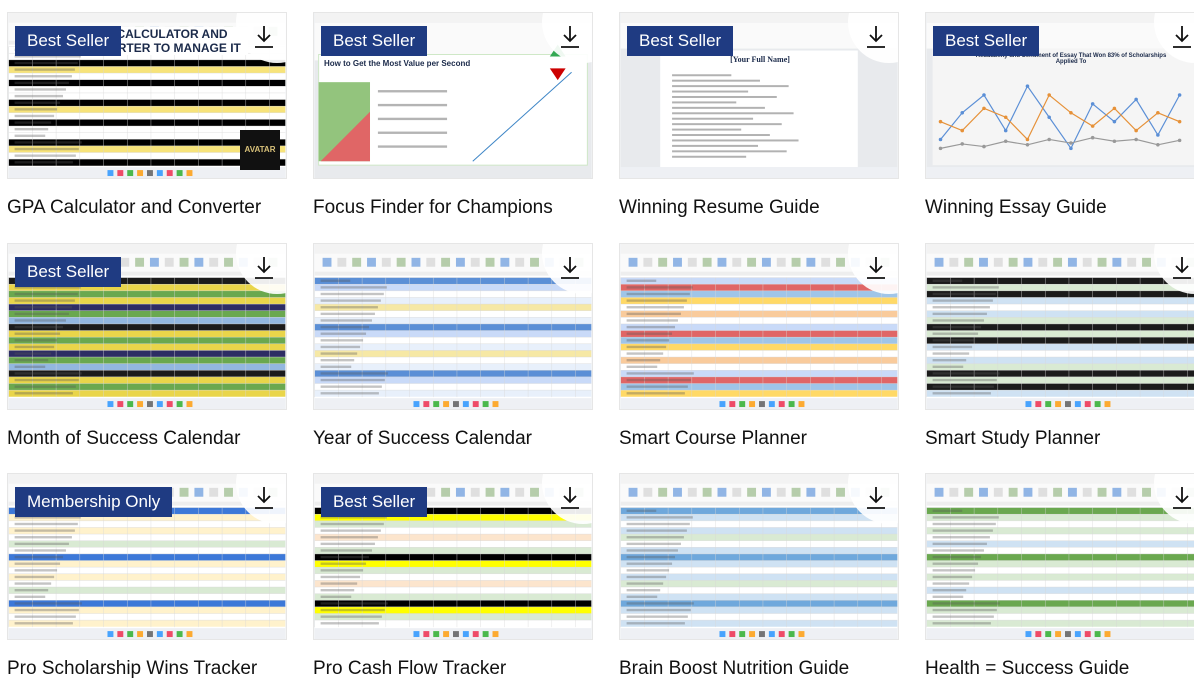  Describe the element at coordinates (260, 150) in the screenshot. I see `avatar-logo: AVATAR` at that location.